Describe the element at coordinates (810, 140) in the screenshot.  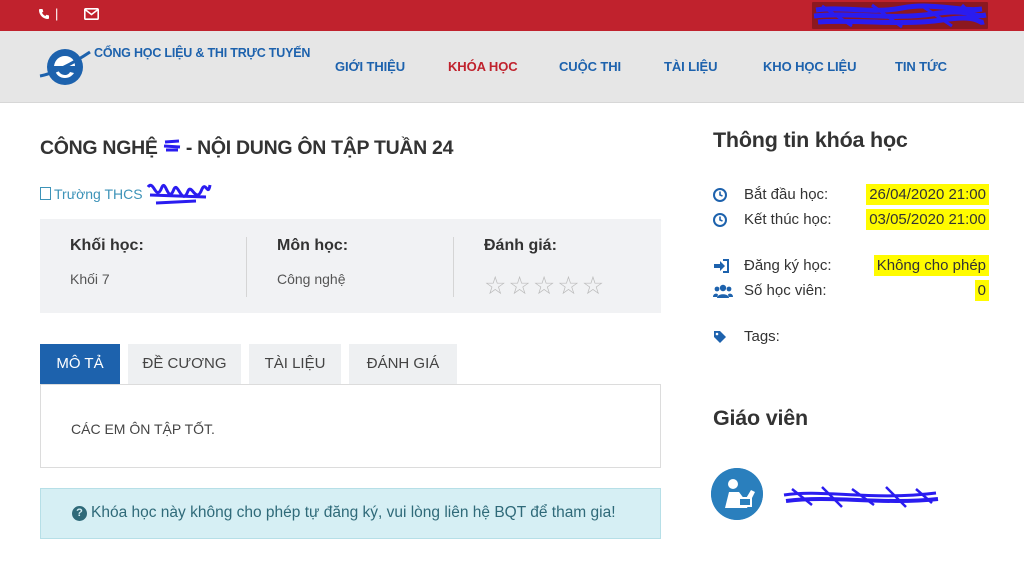
I see `course-info-title: Thông tin khóa học` at that location.